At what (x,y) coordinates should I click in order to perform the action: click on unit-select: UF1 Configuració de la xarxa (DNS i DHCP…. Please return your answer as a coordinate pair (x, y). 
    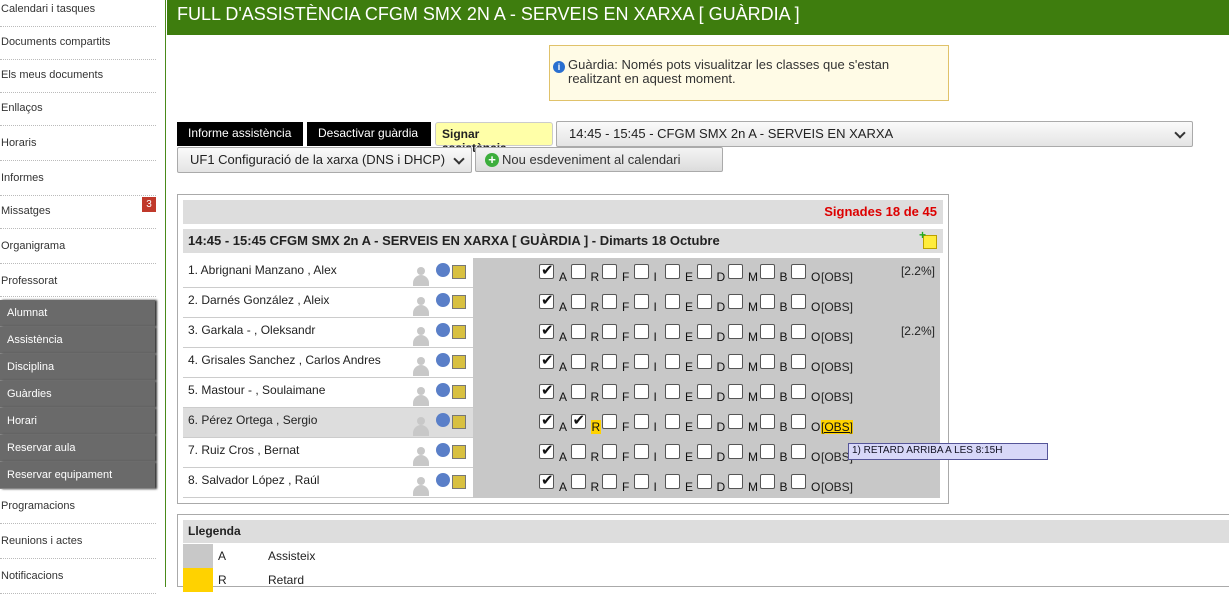
    Looking at the image, I should click on (324, 160).